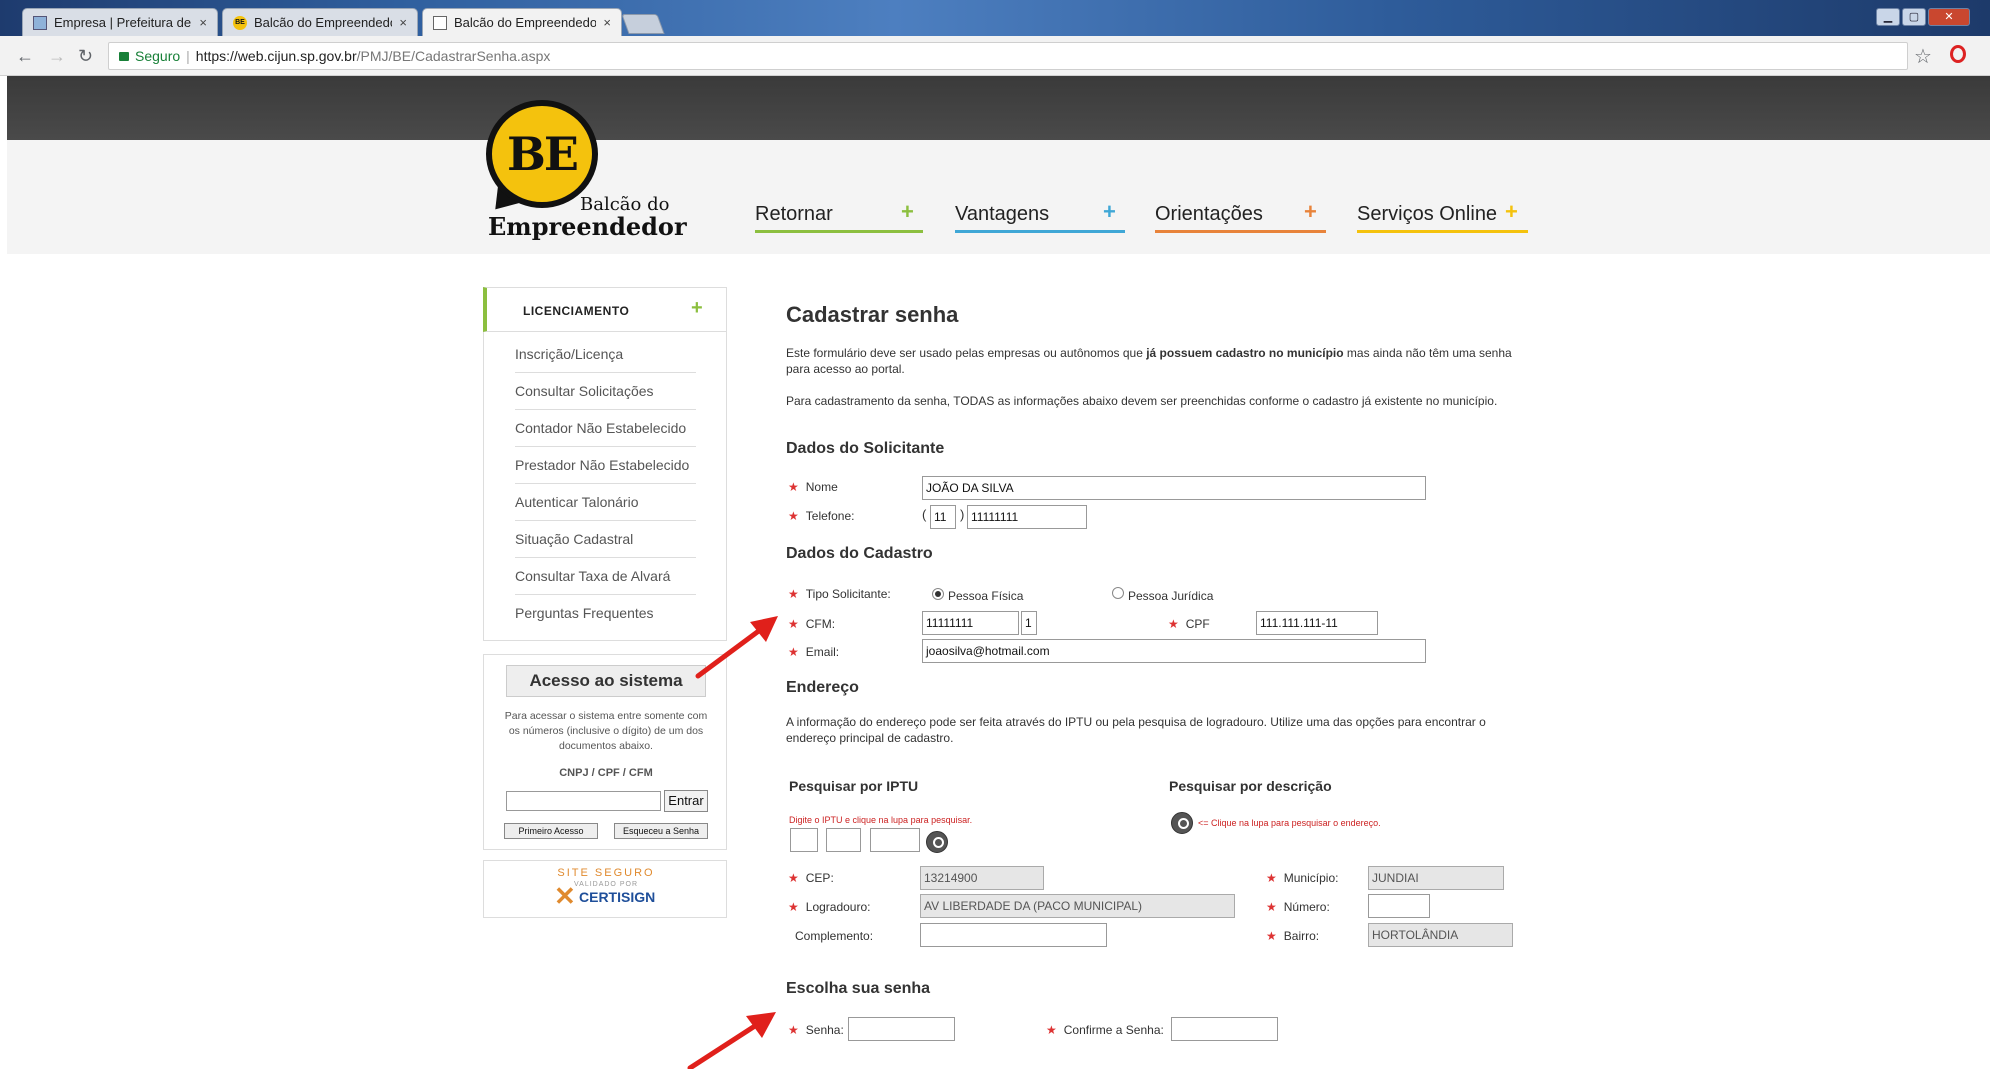 This screenshot has height=1069, width=1990. Describe the element at coordinates (1189, 624) in the screenshot. I see `cpf-label: ★ CPF` at that location.